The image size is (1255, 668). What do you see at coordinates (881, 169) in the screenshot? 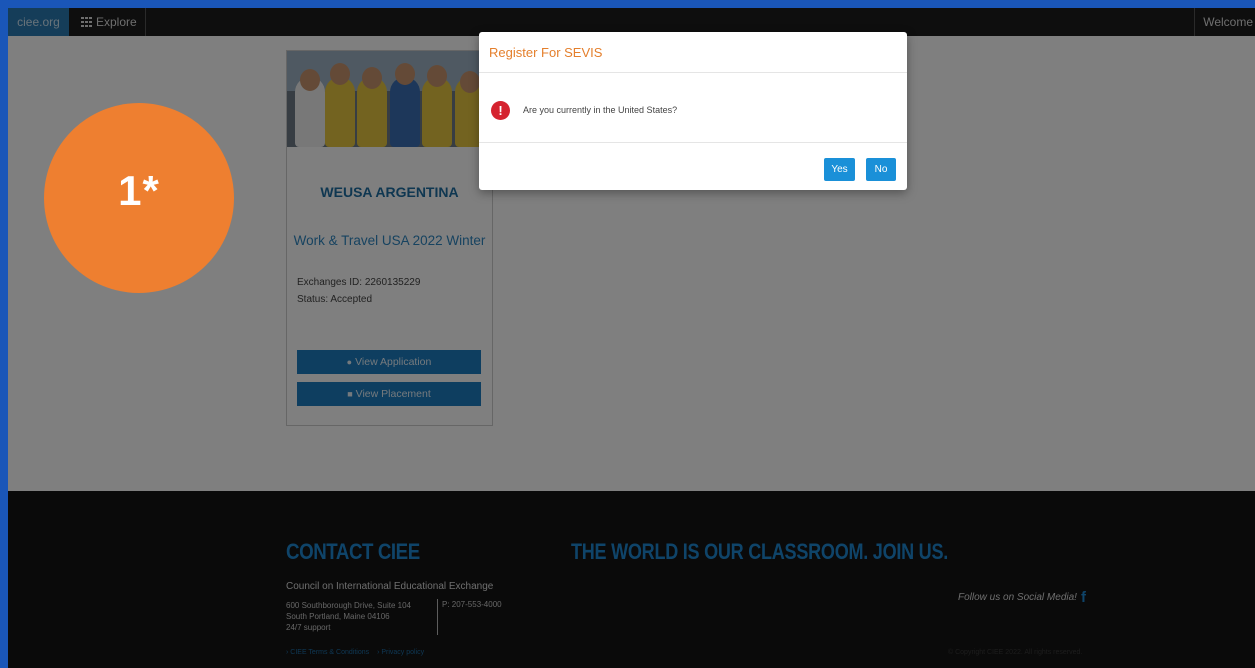
I see `no-button: No` at bounding box center [881, 169].